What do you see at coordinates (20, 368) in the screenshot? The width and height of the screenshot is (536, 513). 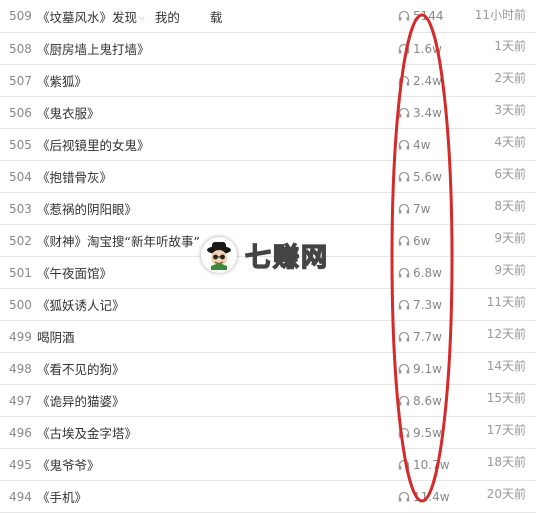 I see `episode-number: 498` at bounding box center [20, 368].